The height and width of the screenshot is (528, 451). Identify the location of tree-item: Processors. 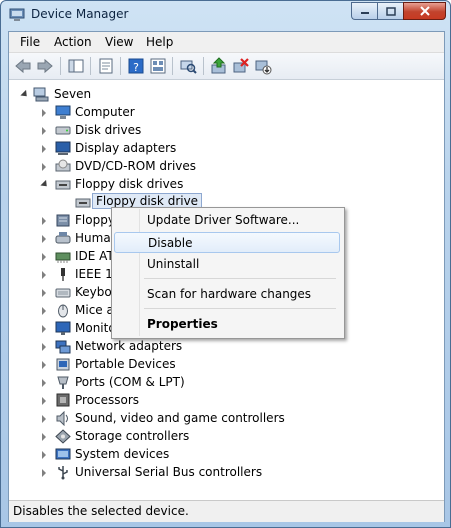
(209, 401).